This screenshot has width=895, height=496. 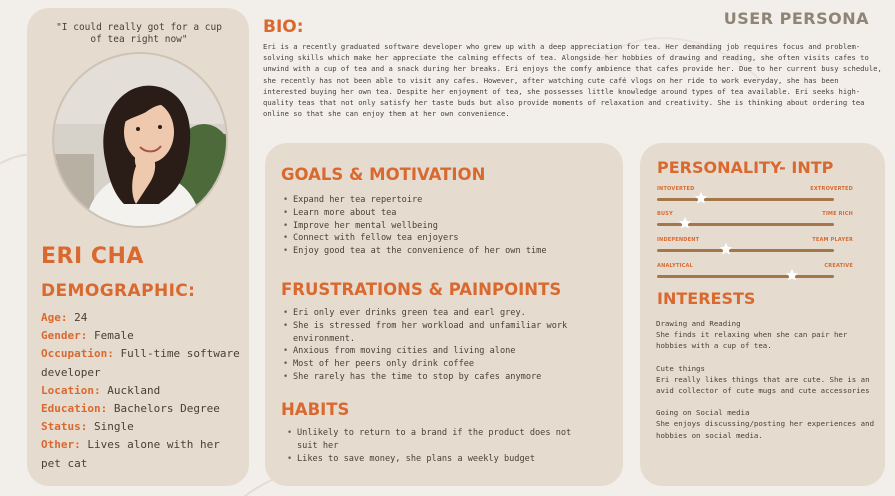 I want to click on demographic-item: Age: 24, so click(x=141, y=318).